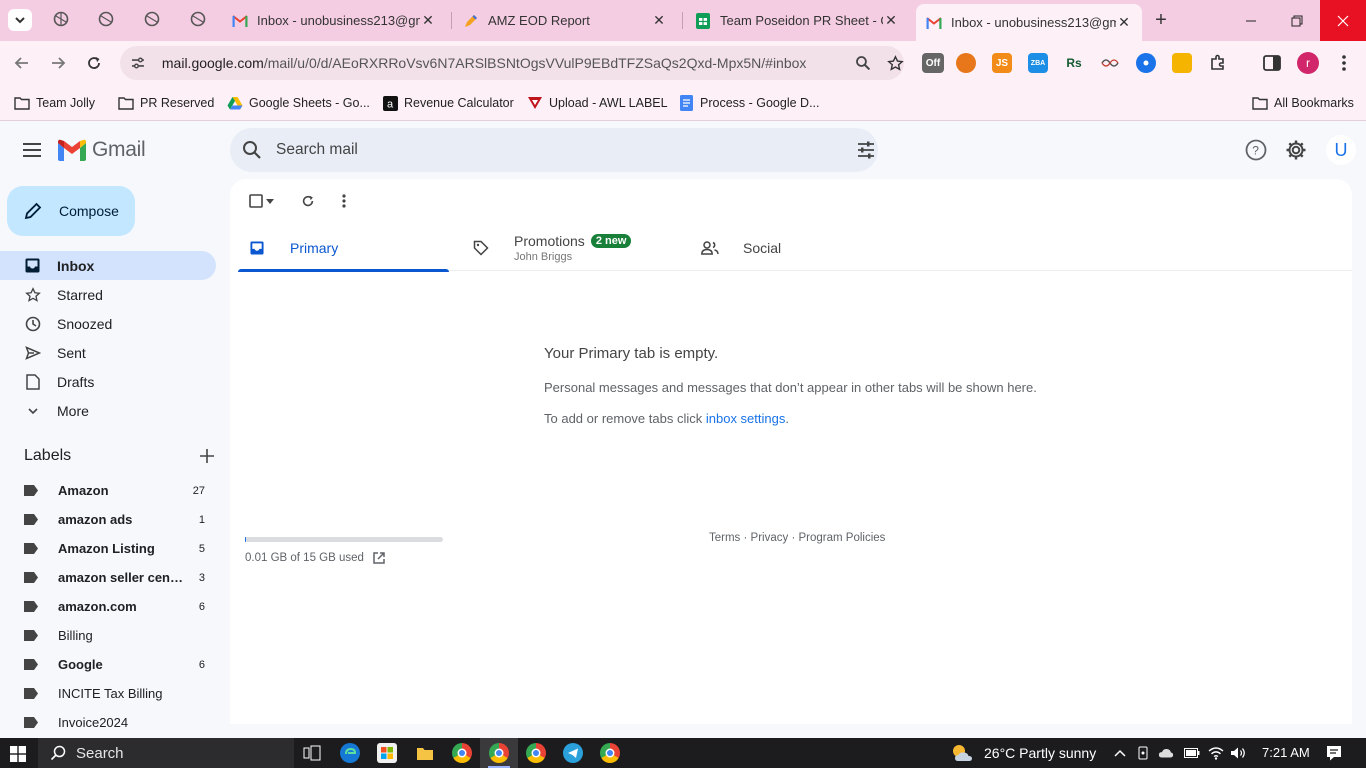  I want to click on sidebar-item-more: More, so click(108, 410).